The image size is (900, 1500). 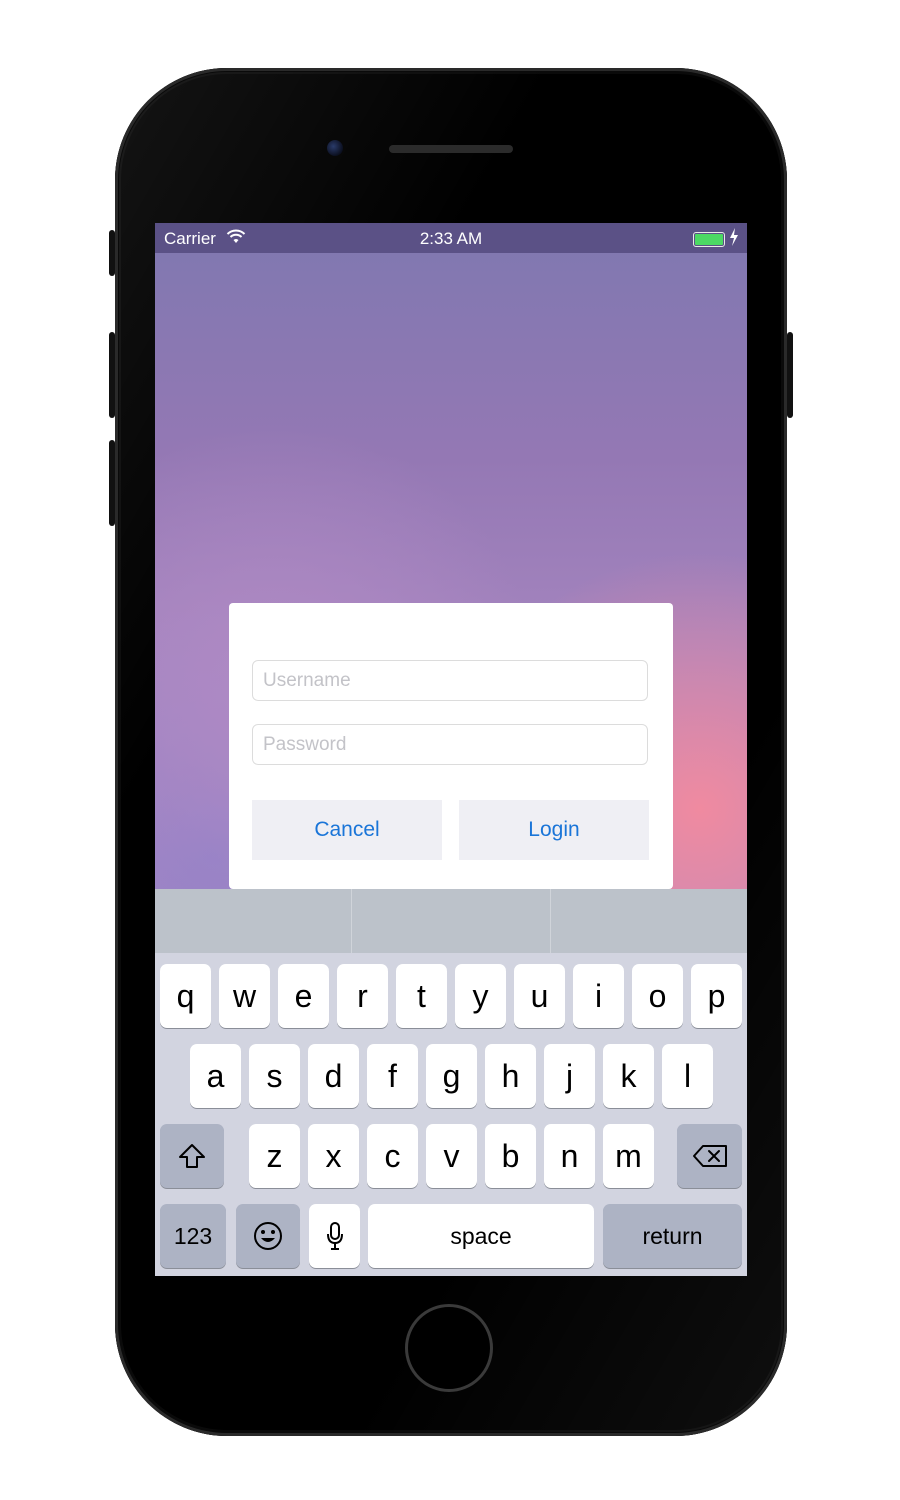 I want to click on status-time: 2:33 AM, so click(x=451, y=238).